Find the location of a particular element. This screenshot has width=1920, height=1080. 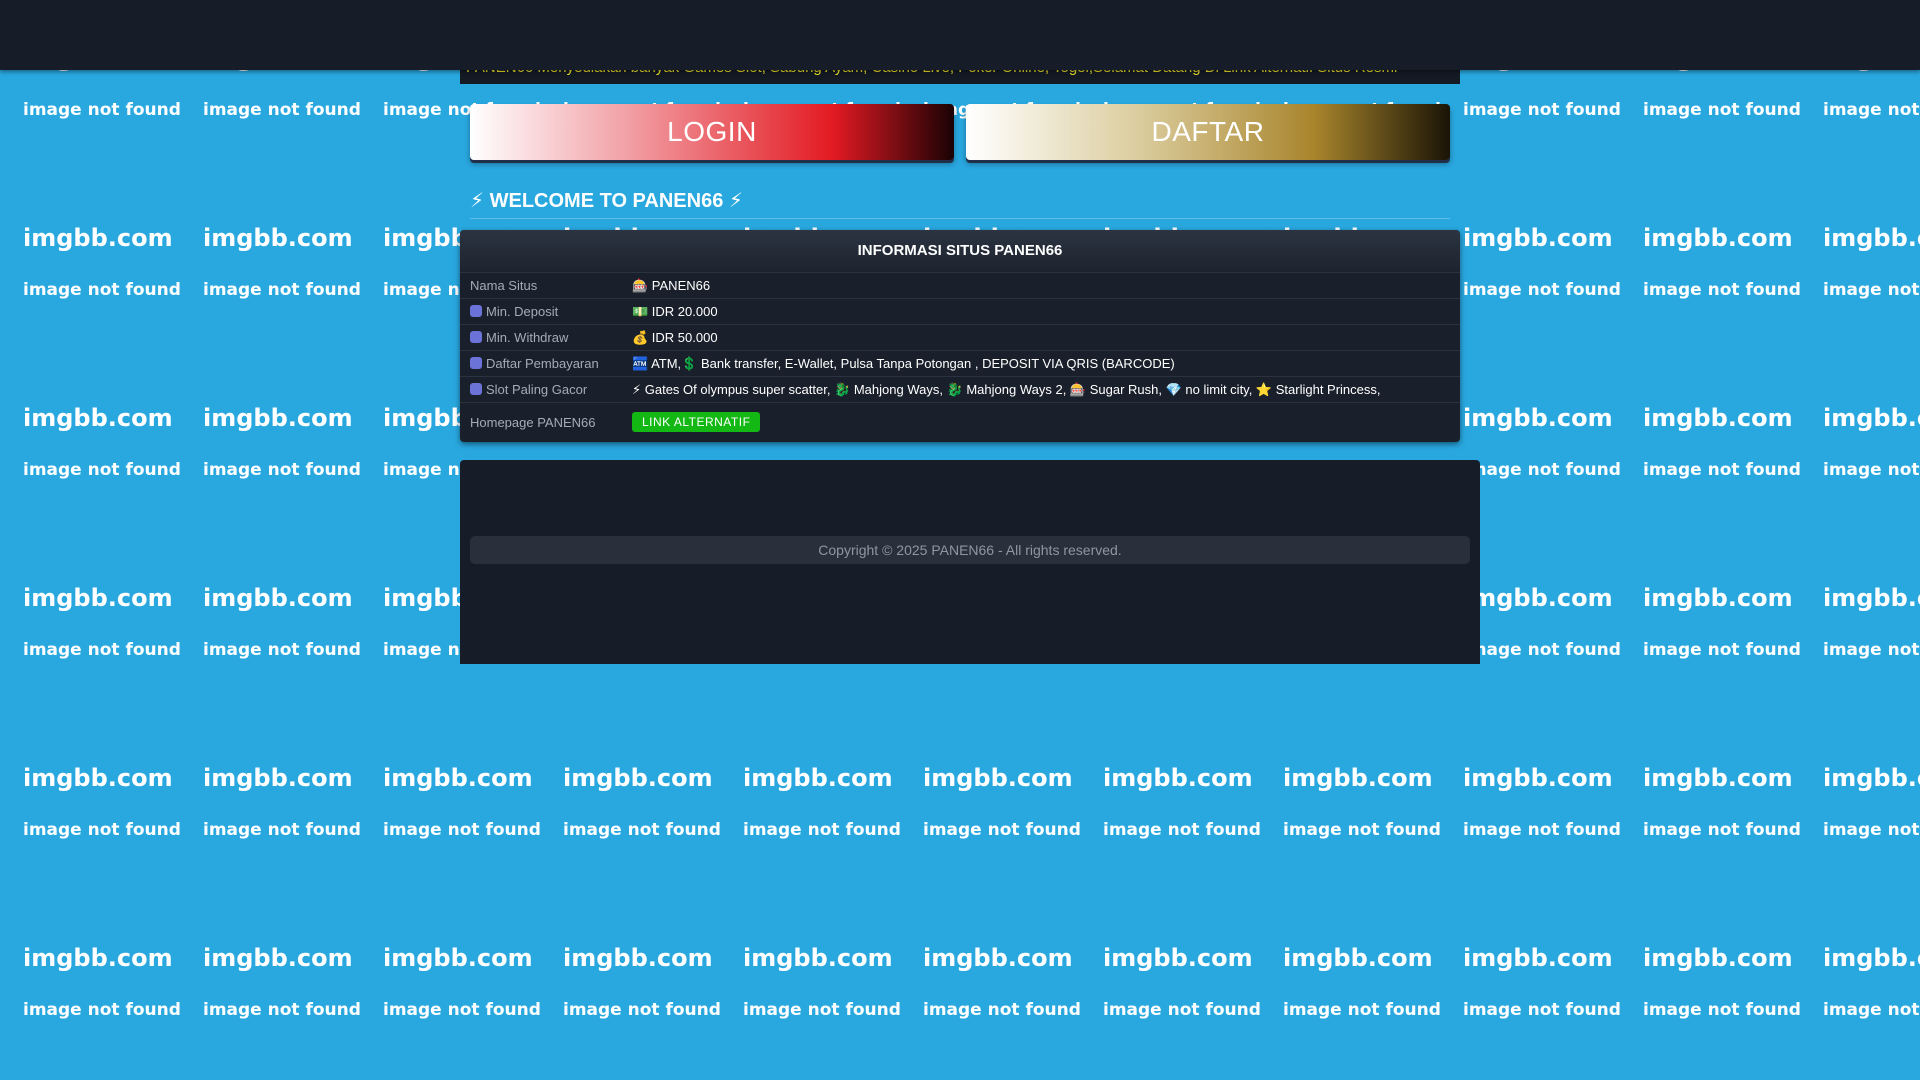

info-row: Nama Situs 🎰 PANEN66 is located at coordinates (960, 285).